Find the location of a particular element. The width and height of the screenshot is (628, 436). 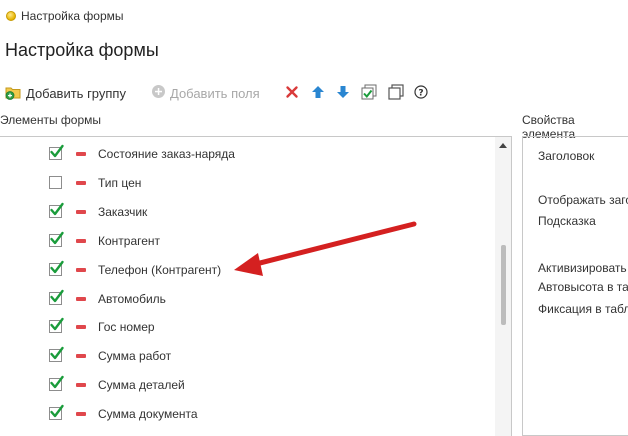

tree-row-label: Гос номер is located at coordinates (126, 327).